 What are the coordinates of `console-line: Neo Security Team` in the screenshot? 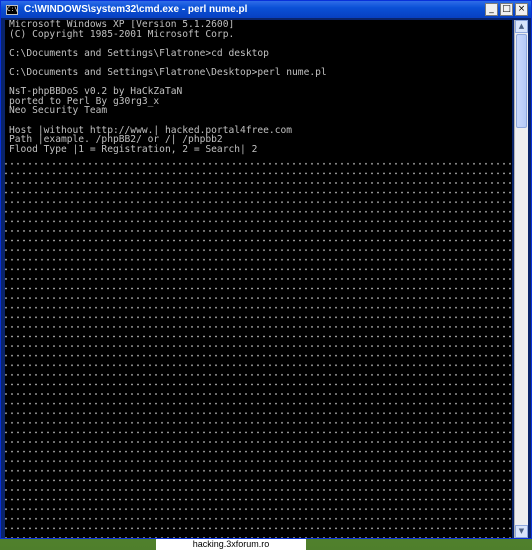 It's located at (58, 111).